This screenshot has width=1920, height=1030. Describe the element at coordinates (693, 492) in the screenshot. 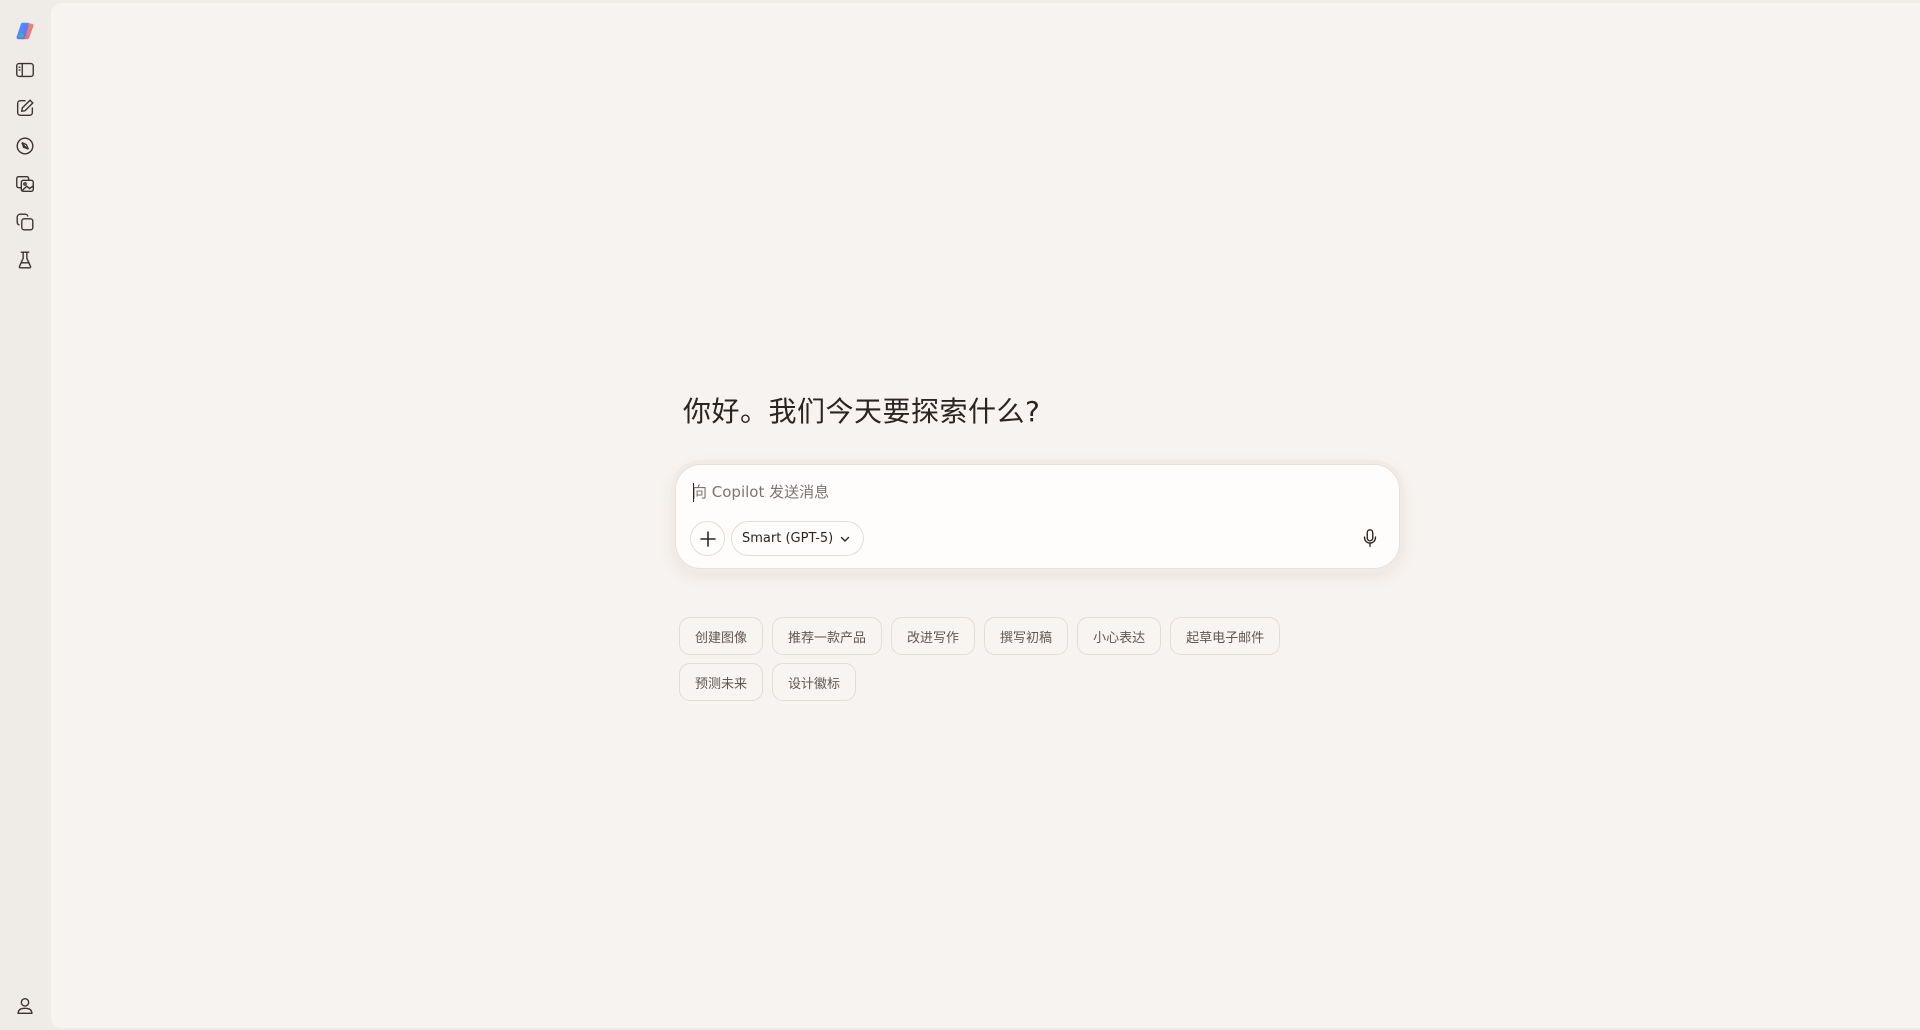

I see `text-cursor` at that location.